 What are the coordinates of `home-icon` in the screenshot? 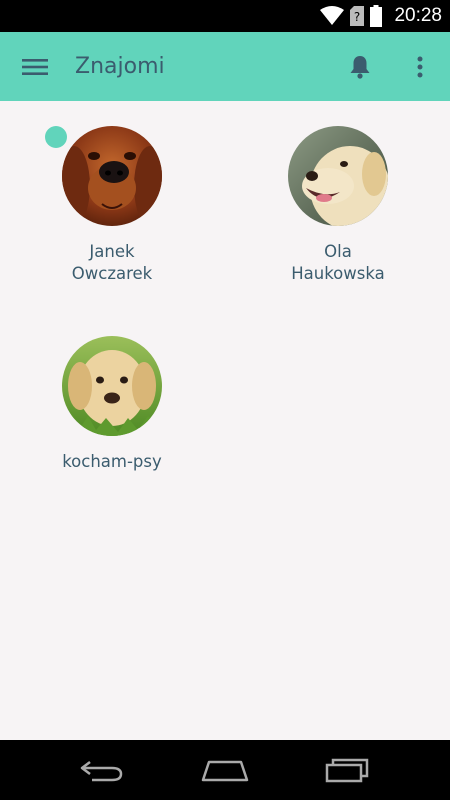 It's located at (225, 771).